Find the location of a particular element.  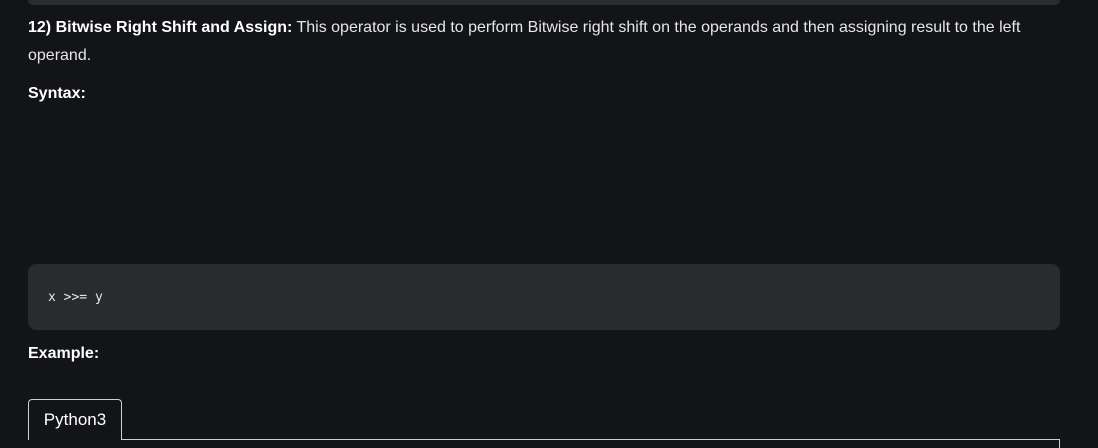

tab-bar-divider is located at coordinates (590, 439).